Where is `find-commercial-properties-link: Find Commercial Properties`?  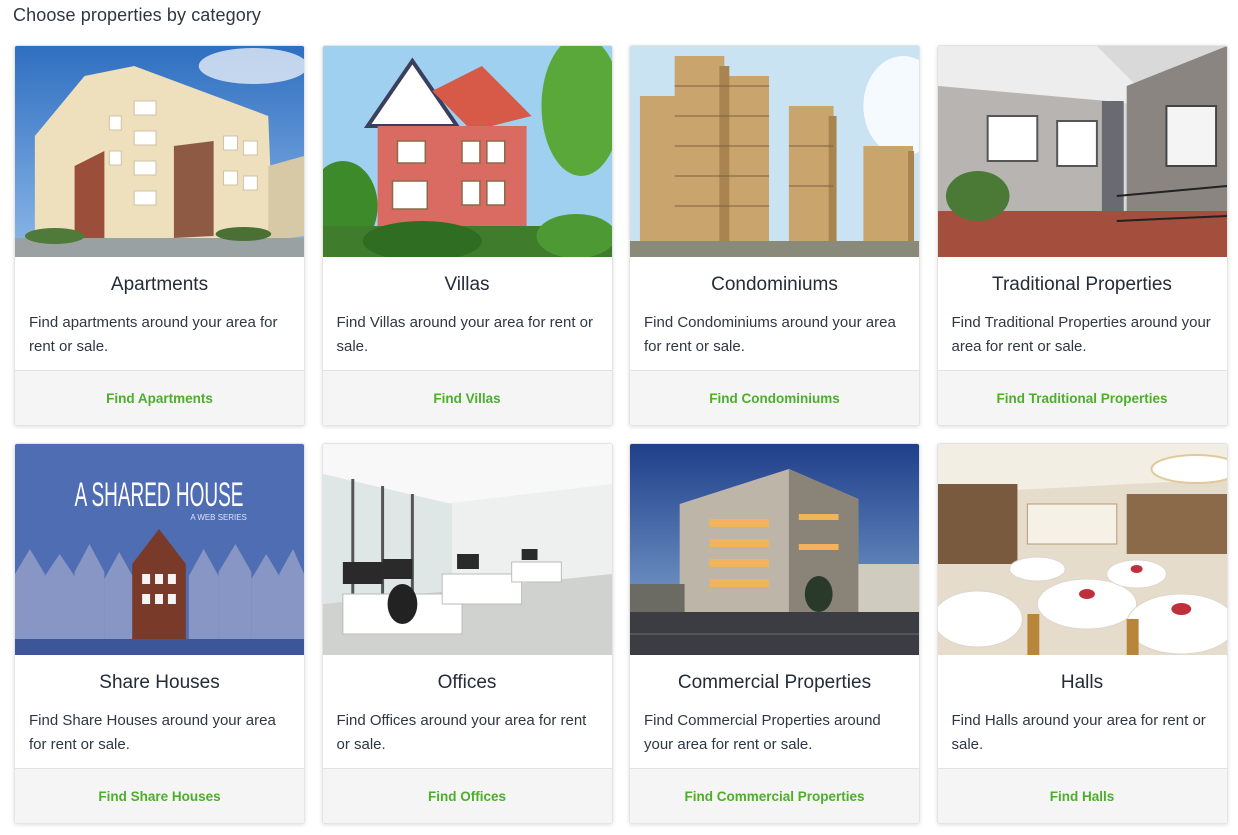 find-commercial-properties-link: Find Commercial Properties is located at coordinates (774, 796).